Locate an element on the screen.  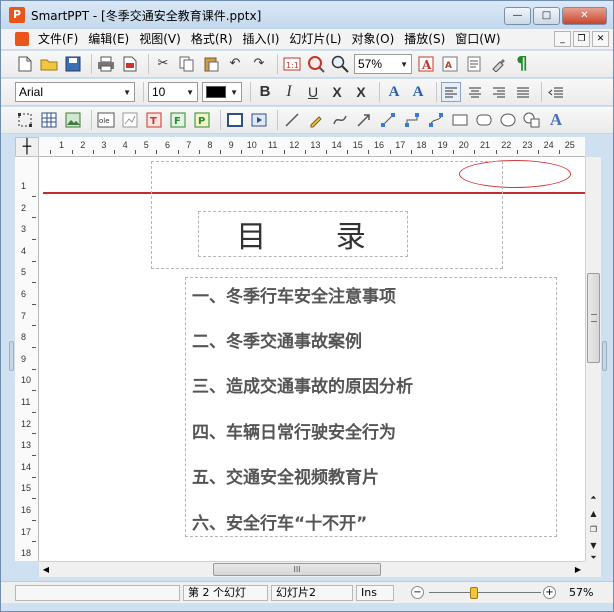
new-file-icon is located at coordinates (25, 64).